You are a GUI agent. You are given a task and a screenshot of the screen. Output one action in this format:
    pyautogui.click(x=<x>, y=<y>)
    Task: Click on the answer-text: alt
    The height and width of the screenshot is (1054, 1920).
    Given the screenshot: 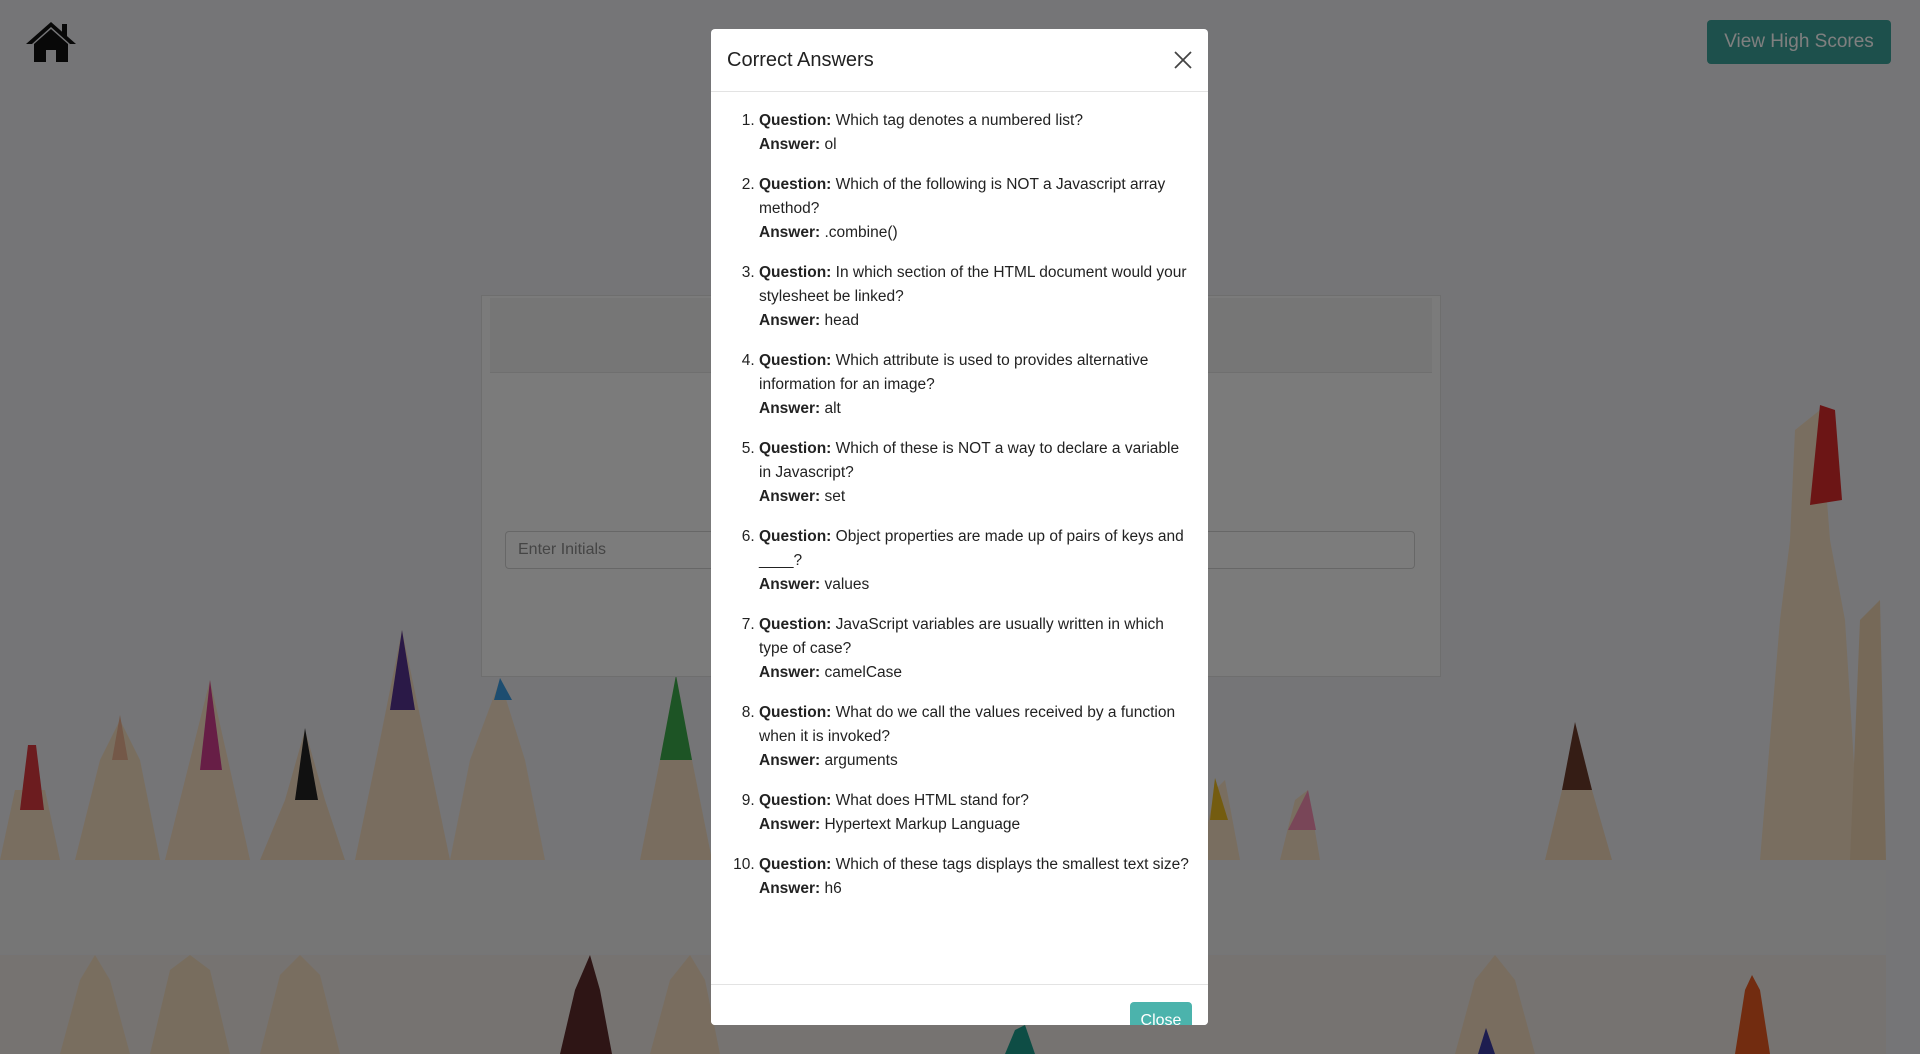 What is the action you would take?
    pyautogui.click(x=832, y=408)
    